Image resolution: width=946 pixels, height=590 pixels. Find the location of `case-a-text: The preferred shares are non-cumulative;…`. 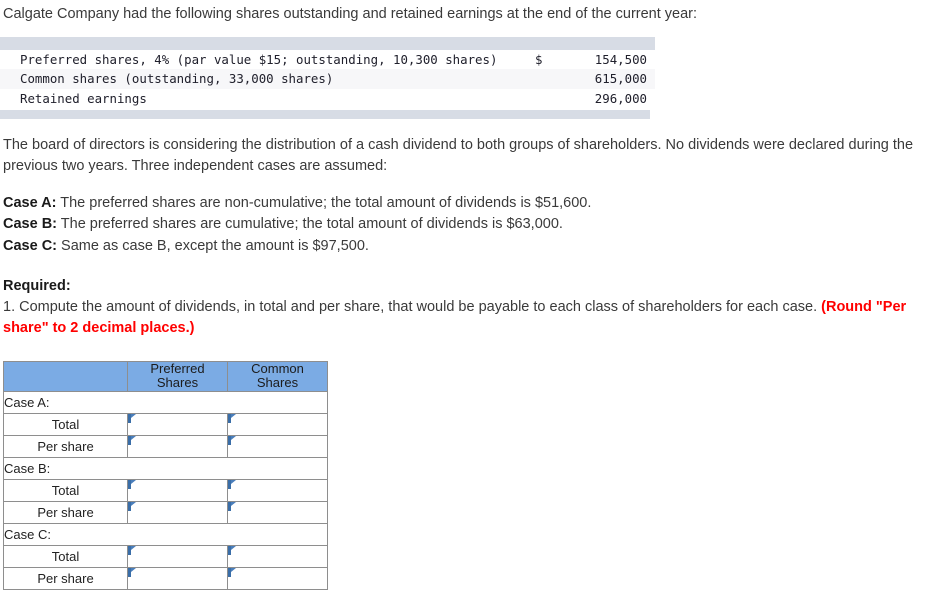

case-a-text: The preferred shares are non-cumulative;… is located at coordinates (324, 202).